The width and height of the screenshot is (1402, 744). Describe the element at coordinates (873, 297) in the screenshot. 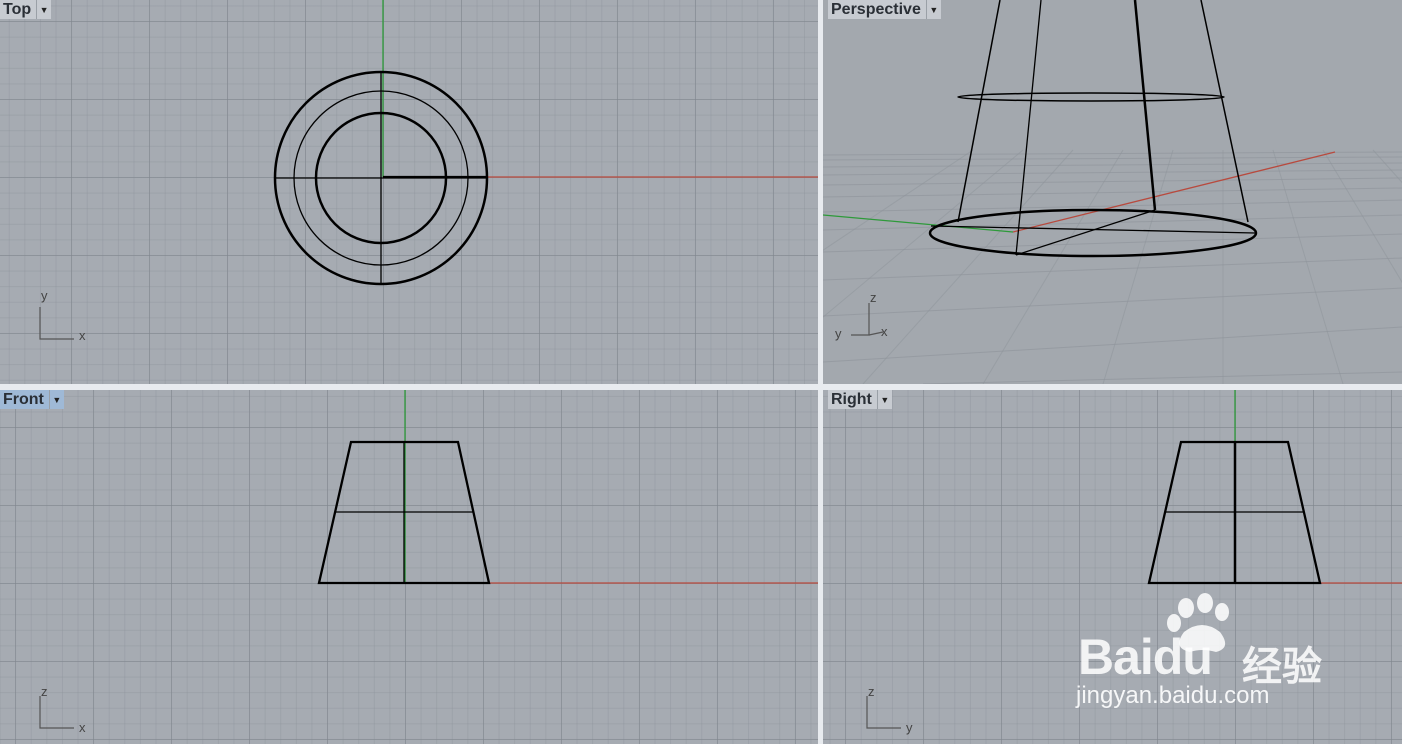

I see `axis-indicator-label-z: z` at that location.